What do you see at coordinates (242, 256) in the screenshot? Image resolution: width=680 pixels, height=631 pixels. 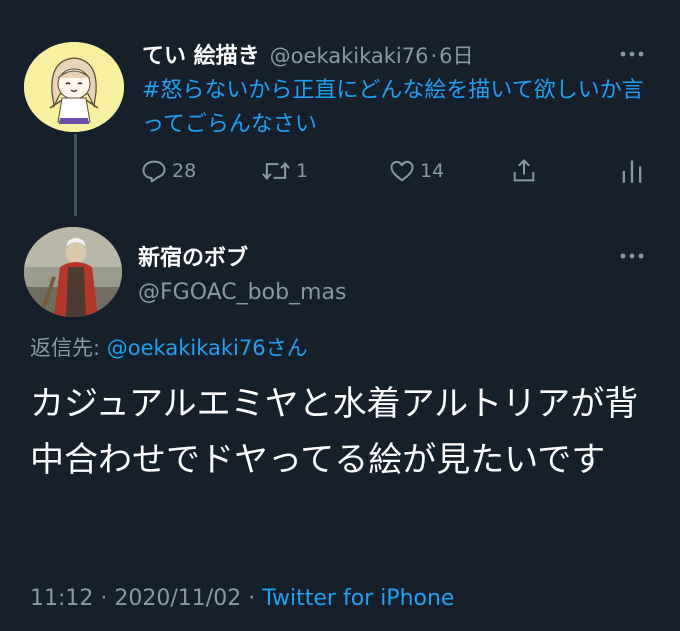 I see `main-display-name: 新宿のボブ` at bounding box center [242, 256].